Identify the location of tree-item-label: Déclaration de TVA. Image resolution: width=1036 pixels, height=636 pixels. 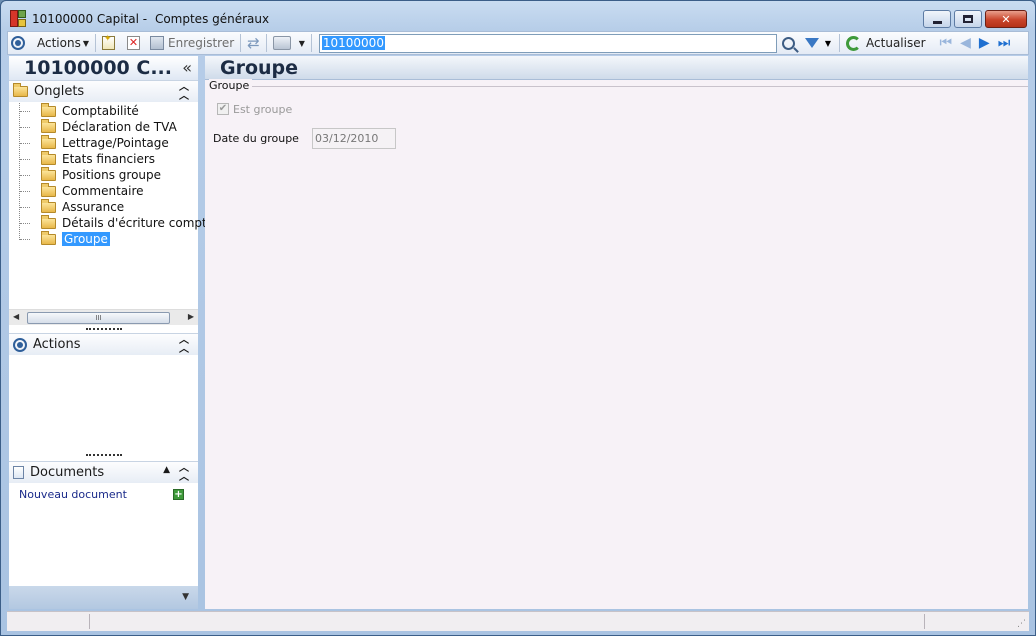
(119, 127).